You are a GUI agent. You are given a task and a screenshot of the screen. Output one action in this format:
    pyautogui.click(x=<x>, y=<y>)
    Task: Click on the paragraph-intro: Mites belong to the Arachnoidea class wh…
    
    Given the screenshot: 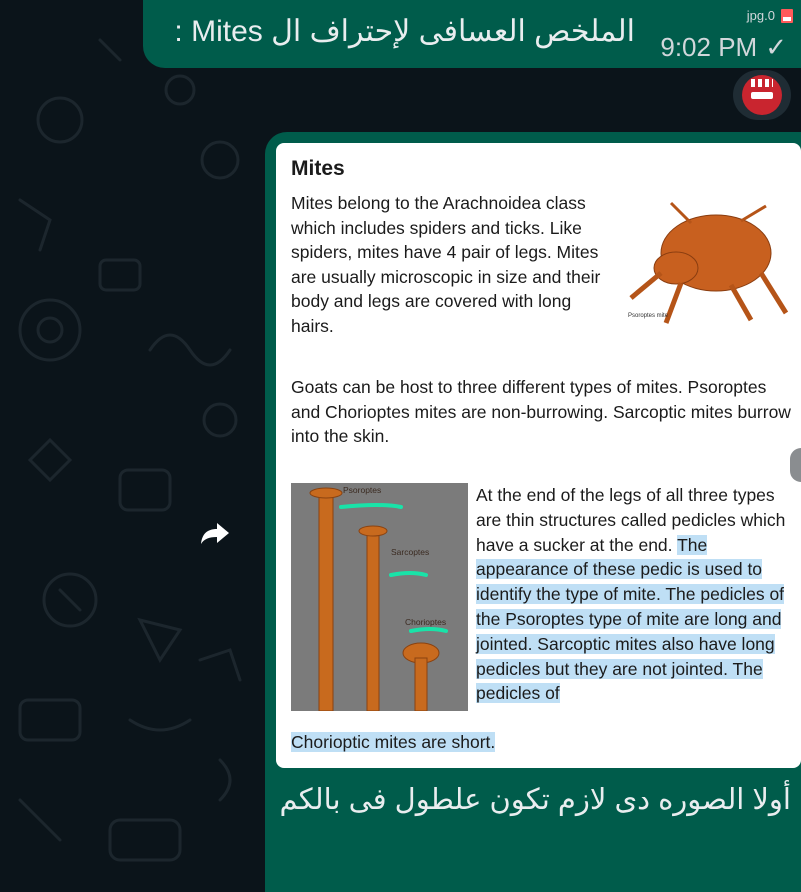 What is the action you would take?
    pyautogui.click(x=446, y=264)
    